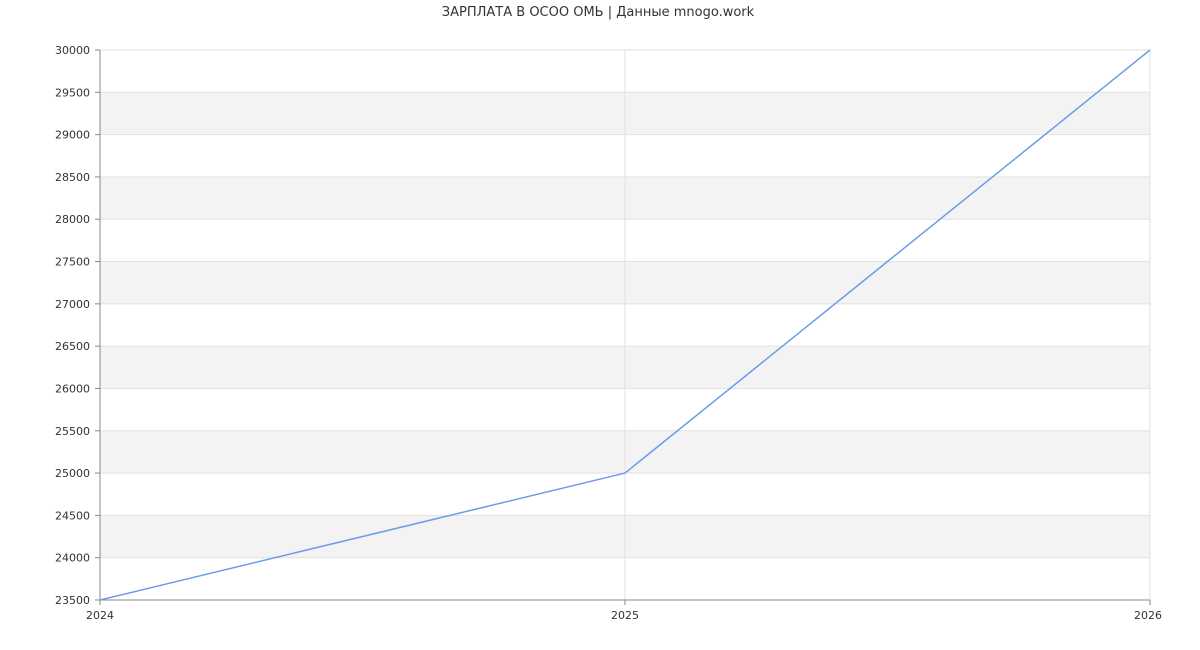 The height and width of the screenshot is (650, 1200). What do you see at coordinates (72, 388) in the screenshot?
I see `y-tick-label: 26000` at bounding box center [72, 388].